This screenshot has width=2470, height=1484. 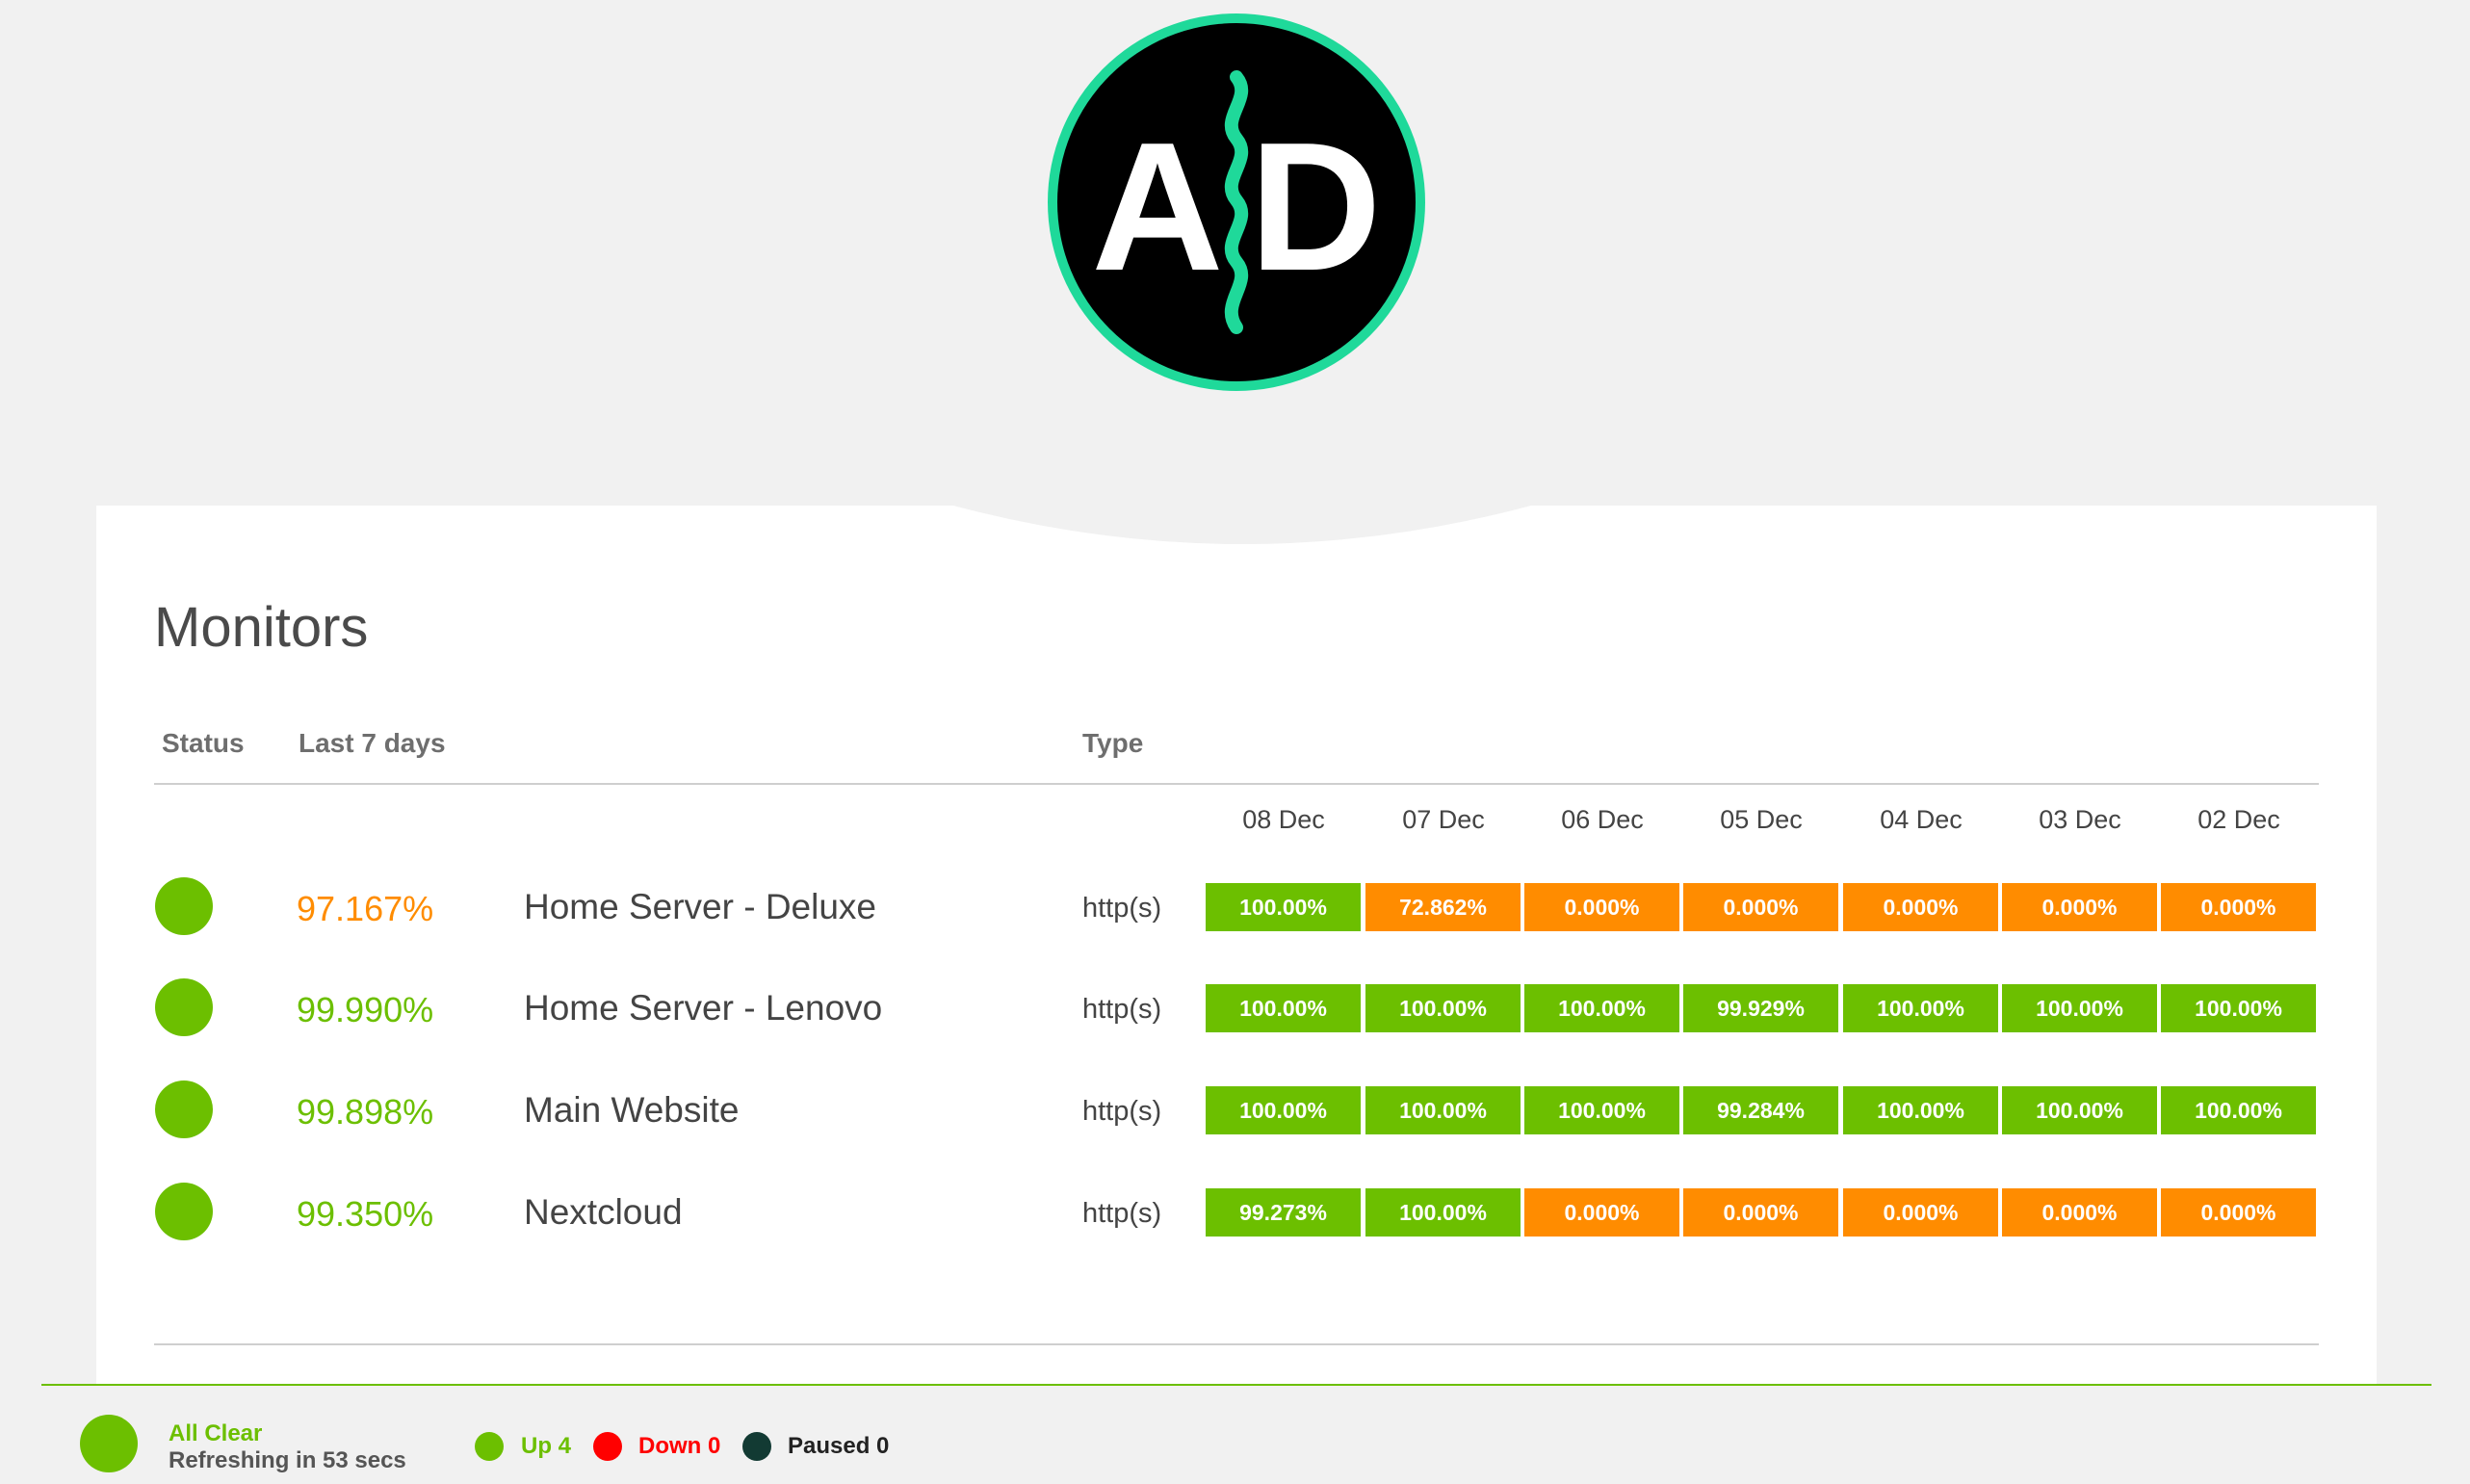 I want to click on page-title: Monitors, so click(x=261, y=628).